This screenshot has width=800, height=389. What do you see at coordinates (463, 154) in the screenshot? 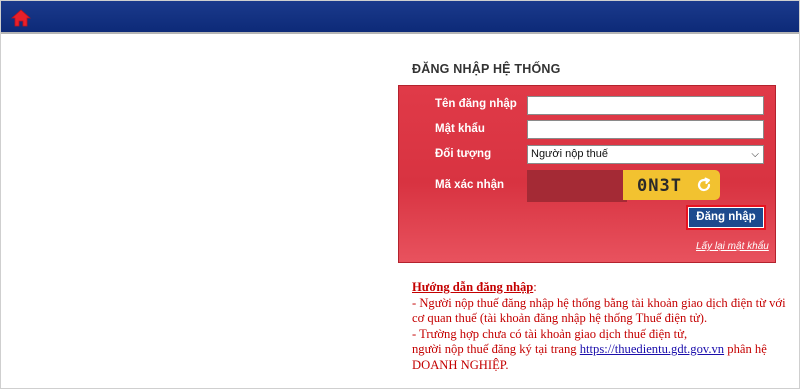
I see `role-label: Đối tượng` at bounding box center [463, 154].